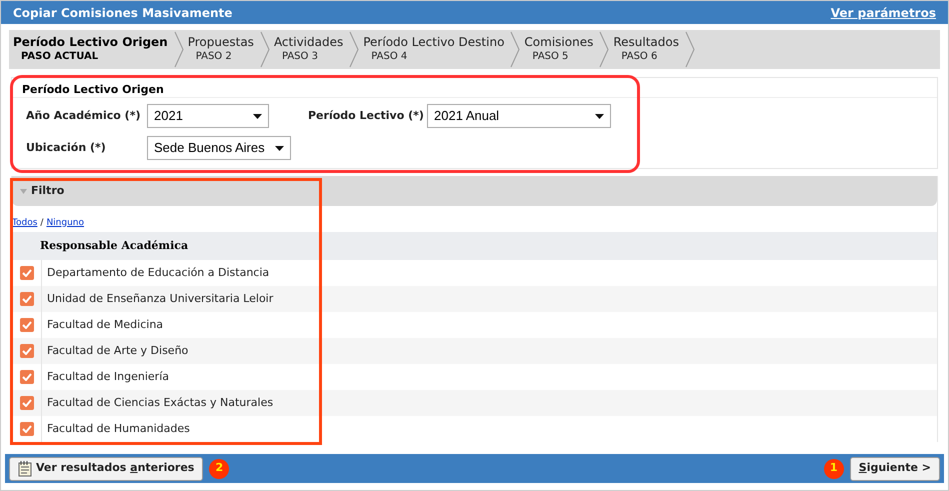 The image size is (949, 491). Describe the element at coordinates (122, 13) in the screenshot. I see `window-title: Copiar Comisiones Masivamente` at that location.